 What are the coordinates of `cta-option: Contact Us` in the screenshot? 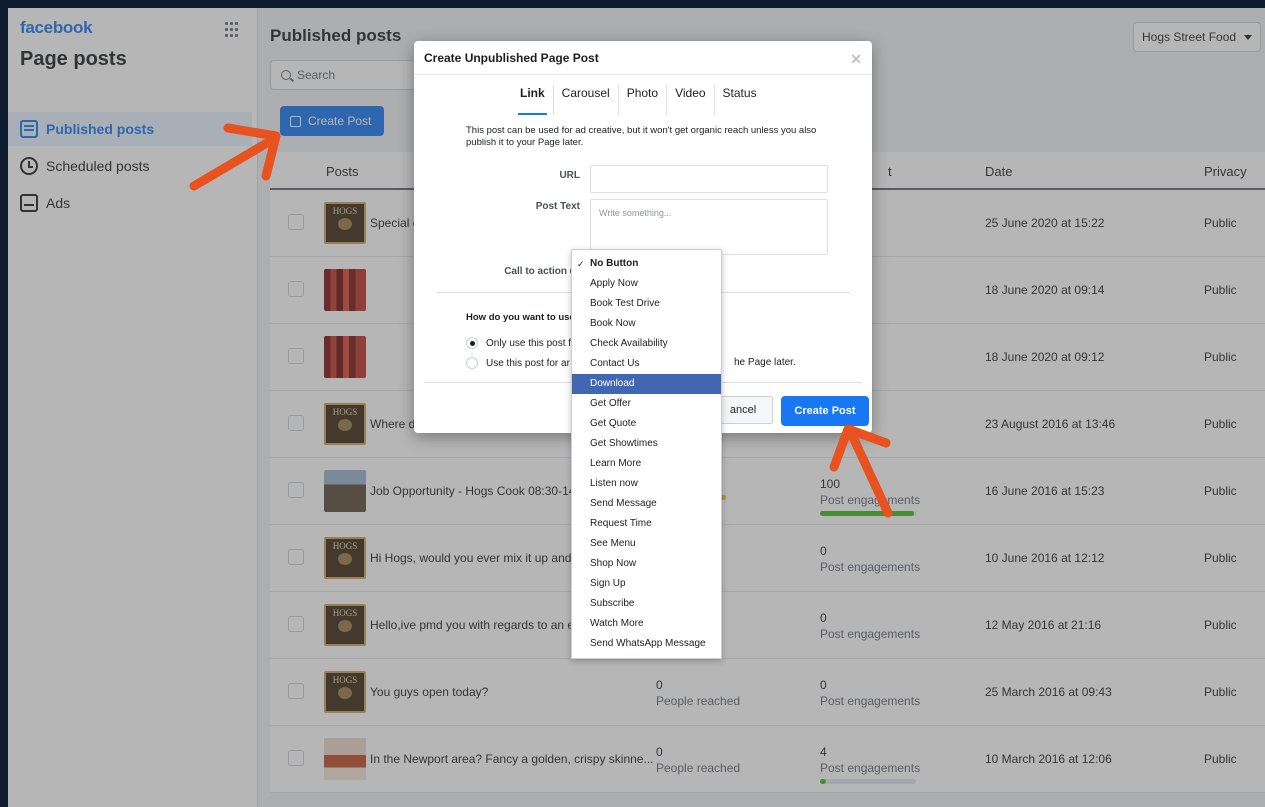 It's located at (646, 364).